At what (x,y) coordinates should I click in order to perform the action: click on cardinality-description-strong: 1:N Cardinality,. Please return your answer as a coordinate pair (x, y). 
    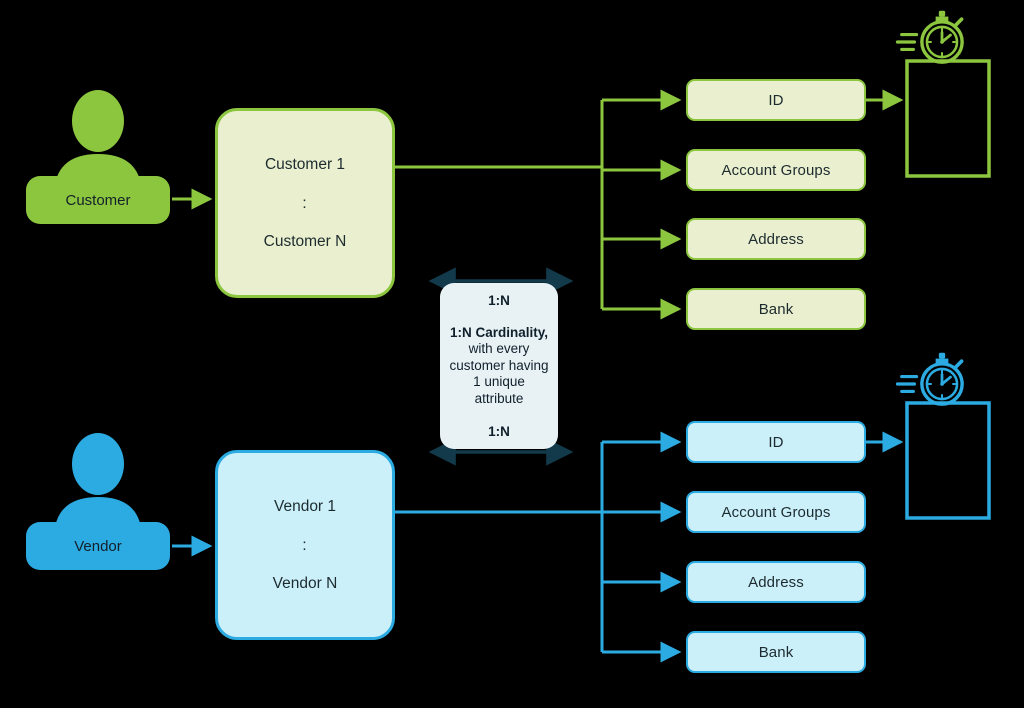
    Looking at the image, I should click on (499, 332).